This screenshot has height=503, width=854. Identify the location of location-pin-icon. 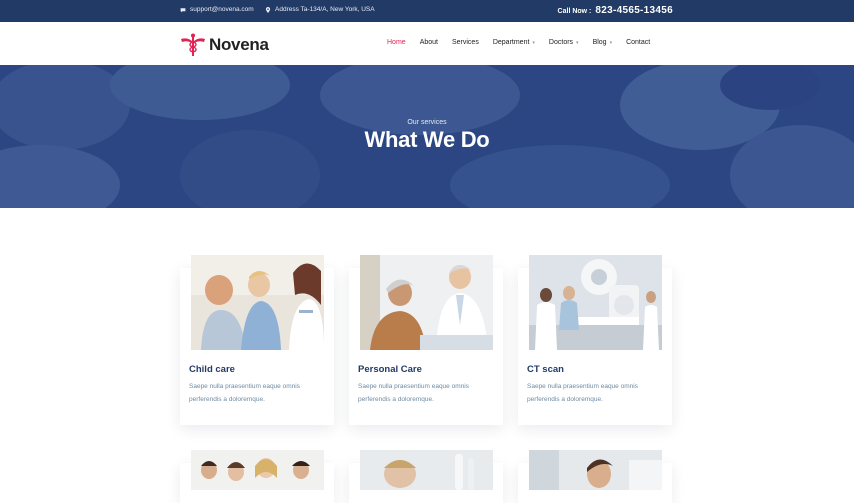
(268, 9).